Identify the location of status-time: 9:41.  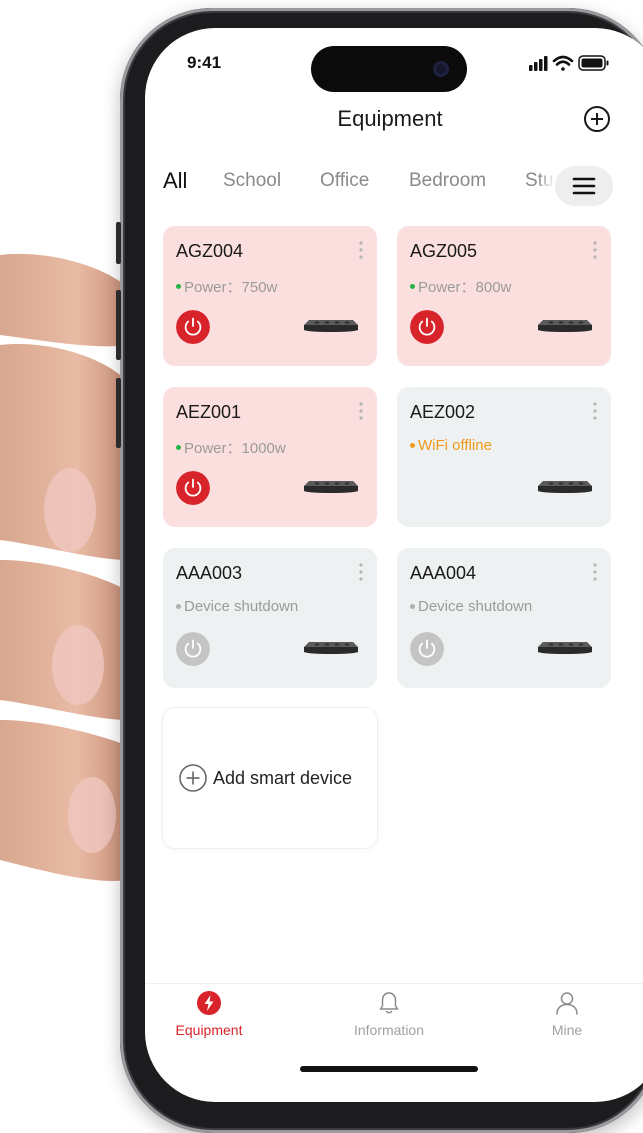
(204, 62).